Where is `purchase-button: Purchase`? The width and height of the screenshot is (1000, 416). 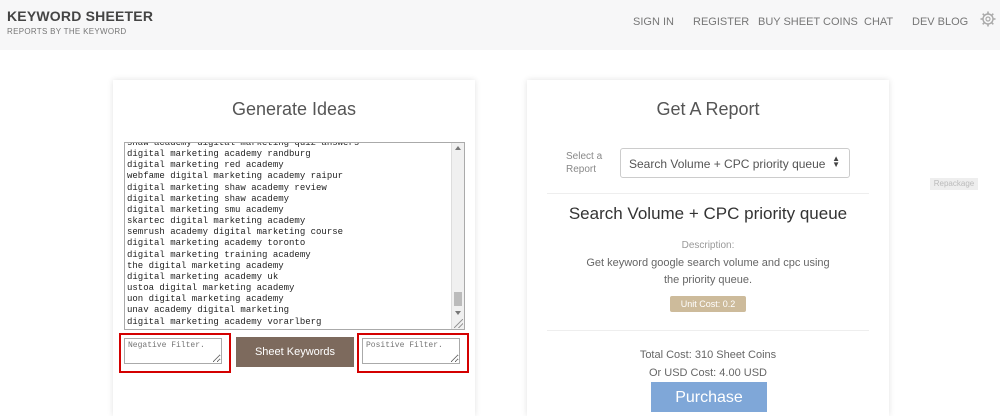 purchase-button: Purchase is located at coordinates (709, 397).